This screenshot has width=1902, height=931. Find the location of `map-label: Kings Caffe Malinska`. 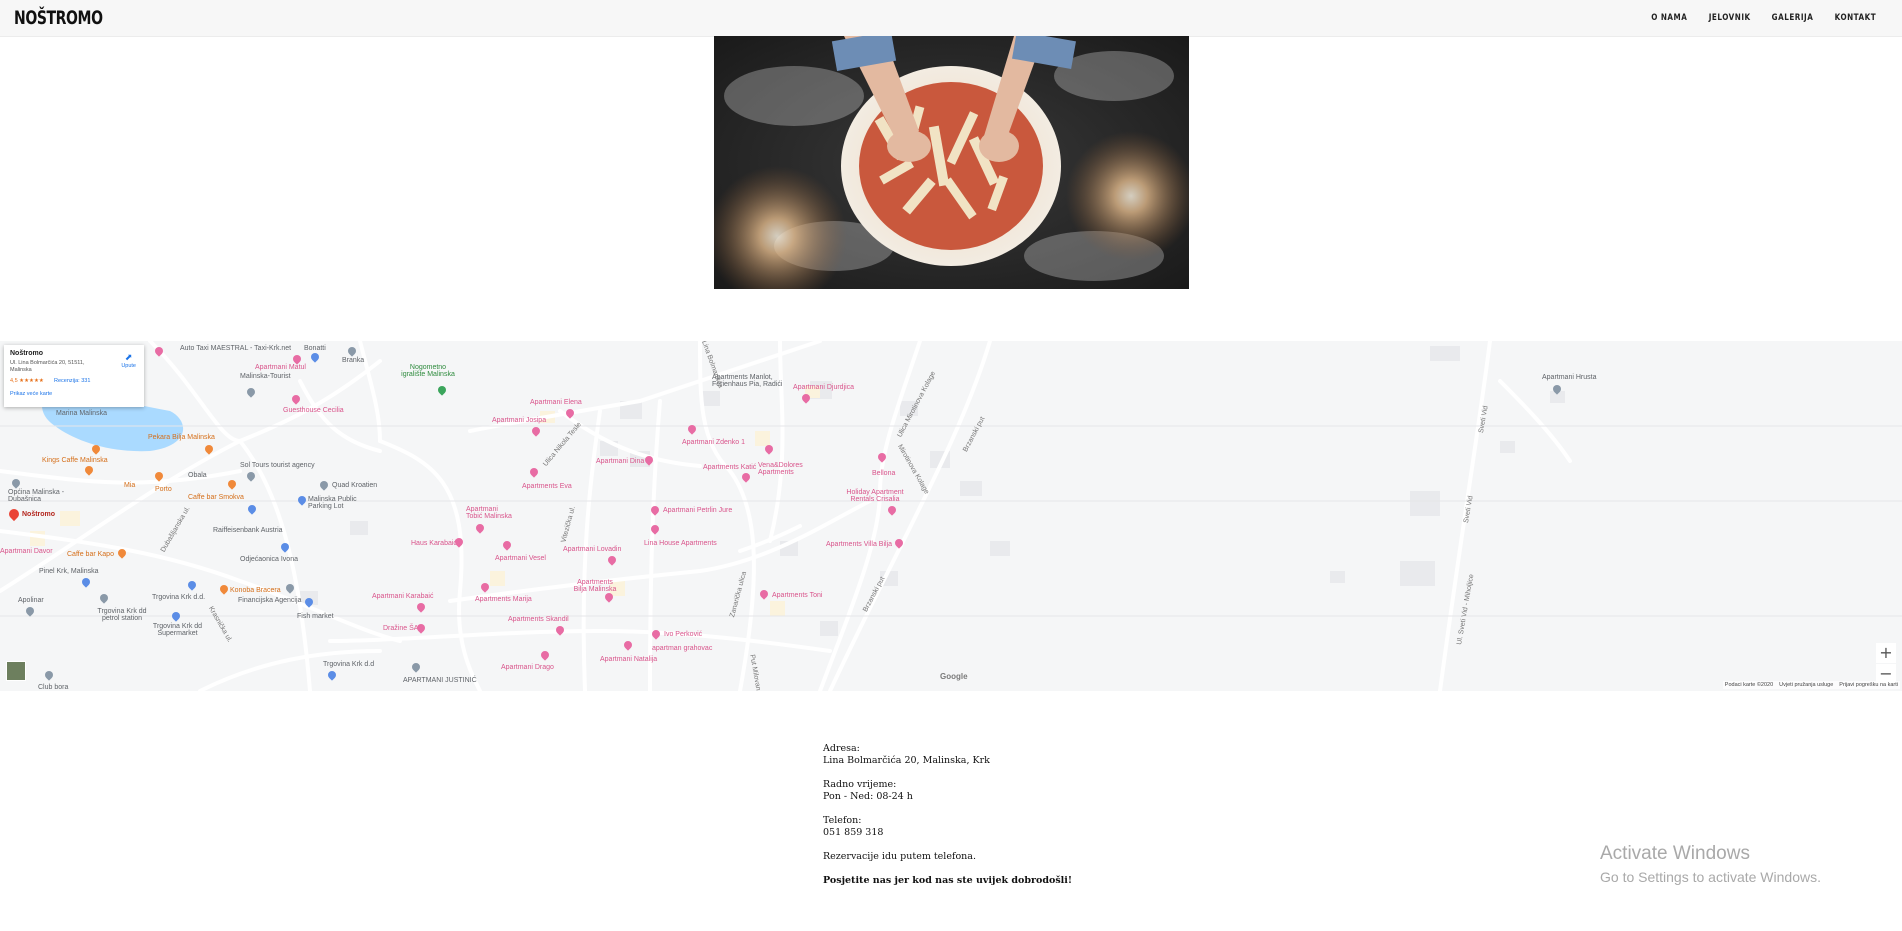

map-label: Kings Caffe Malinska is located at coordinates (75, 460).